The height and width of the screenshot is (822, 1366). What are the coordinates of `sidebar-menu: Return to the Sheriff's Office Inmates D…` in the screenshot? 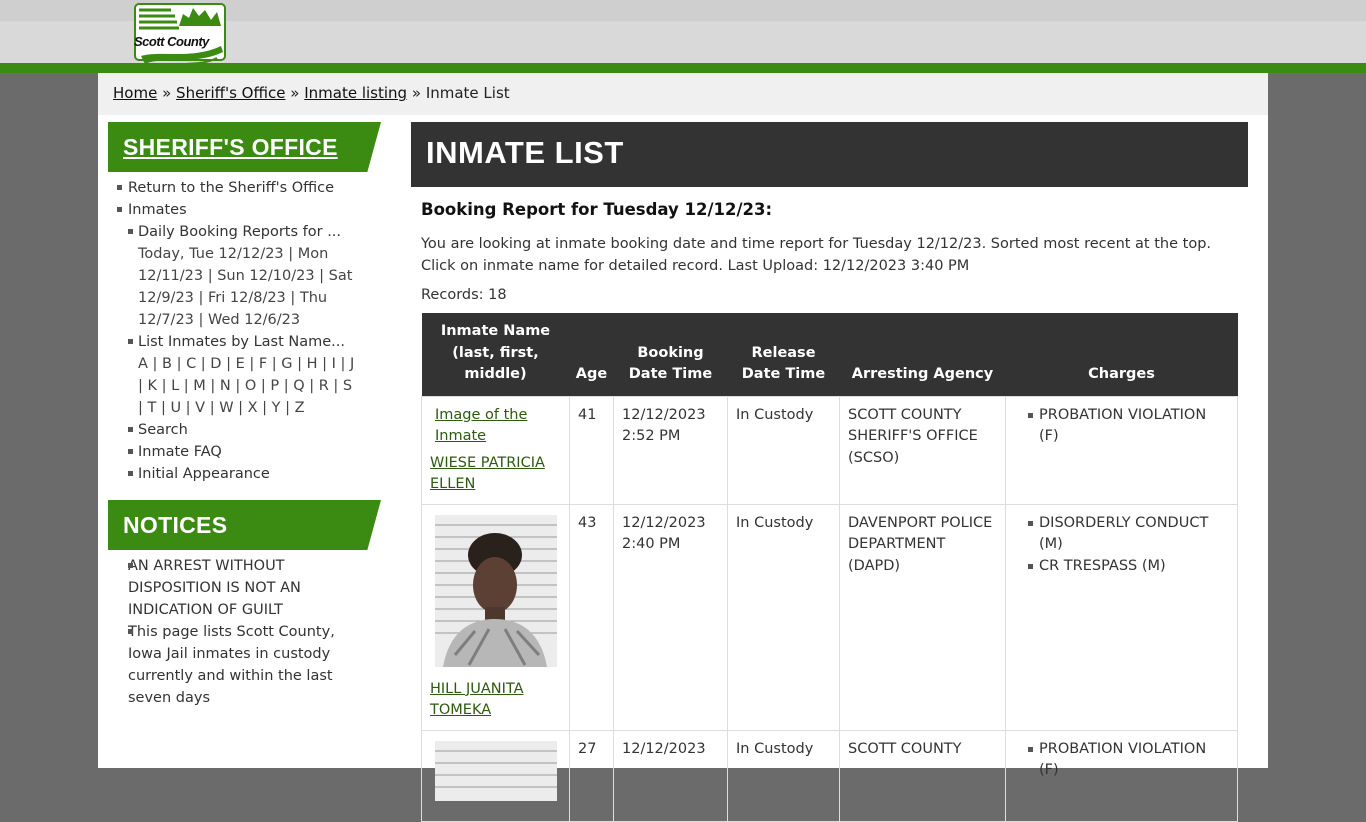 It's located at (244, 331).